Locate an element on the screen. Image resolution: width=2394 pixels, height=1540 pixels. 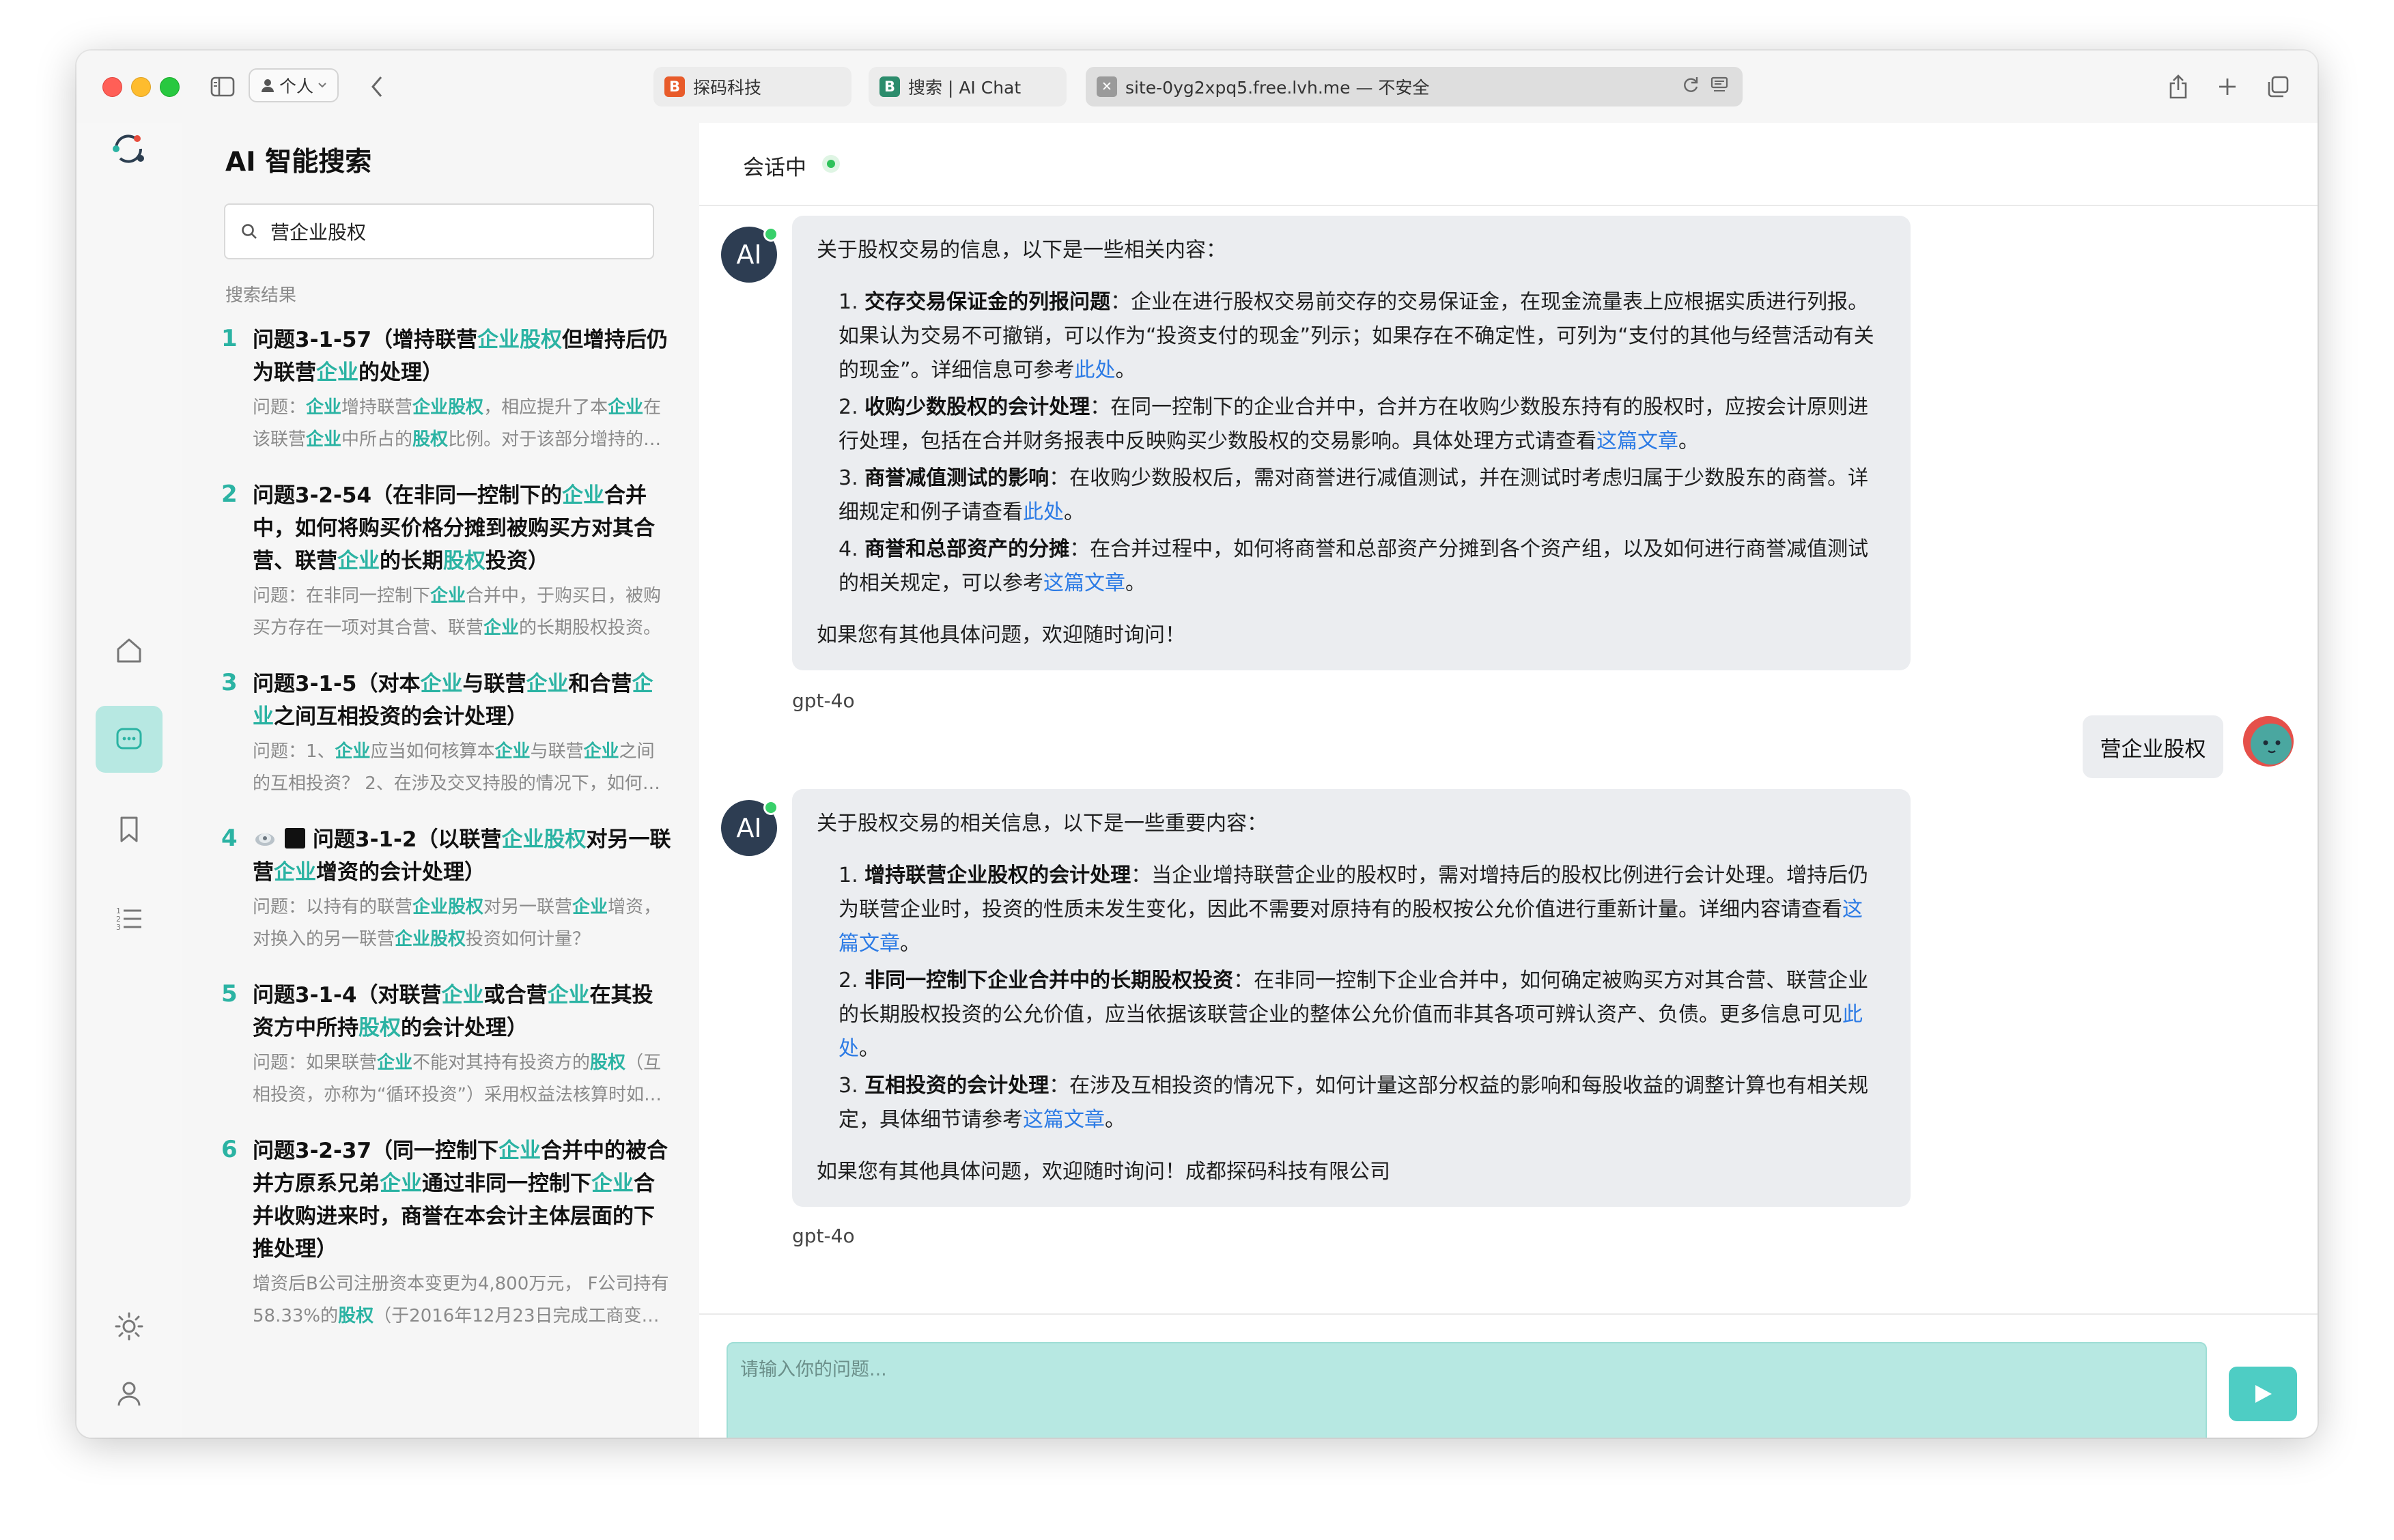
search-box is located at coordinates (439, 231).